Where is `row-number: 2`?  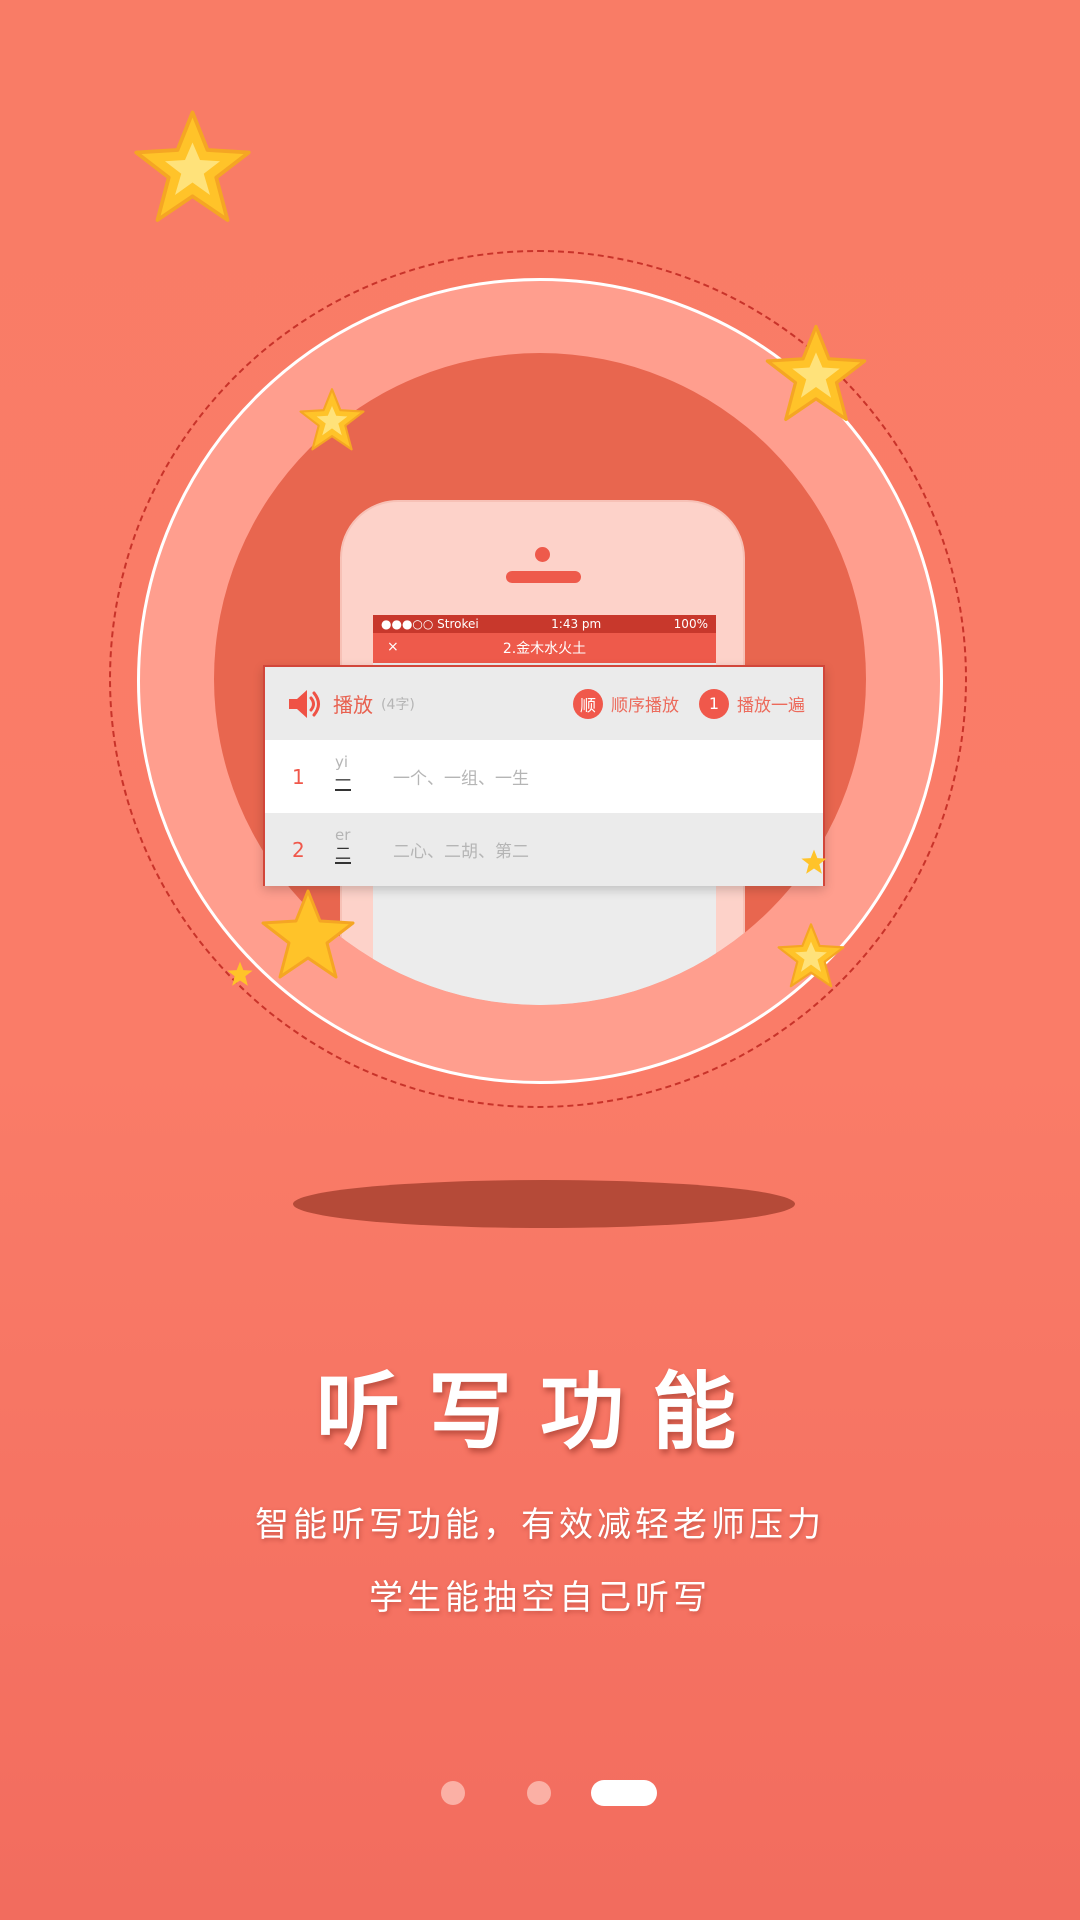 row-number: 2 is located at coordinates (298, 849).